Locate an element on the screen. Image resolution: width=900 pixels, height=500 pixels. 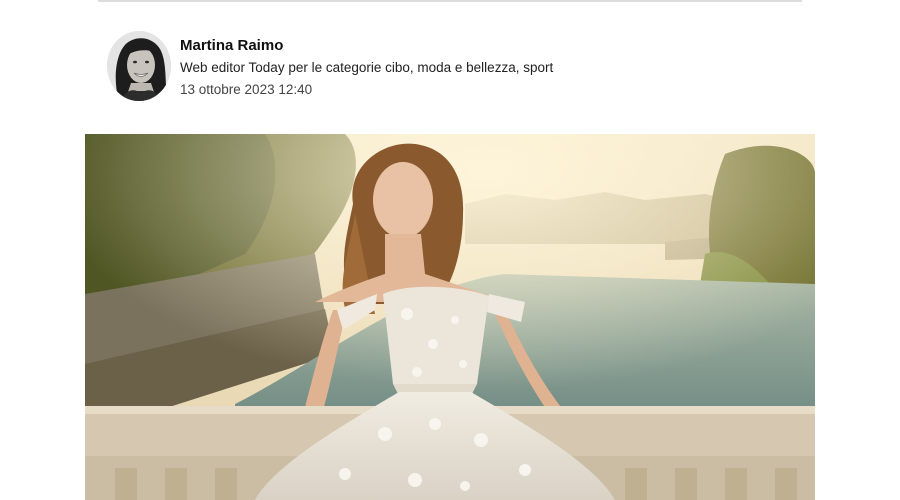
author-photo is located at coordinates (139, 66).